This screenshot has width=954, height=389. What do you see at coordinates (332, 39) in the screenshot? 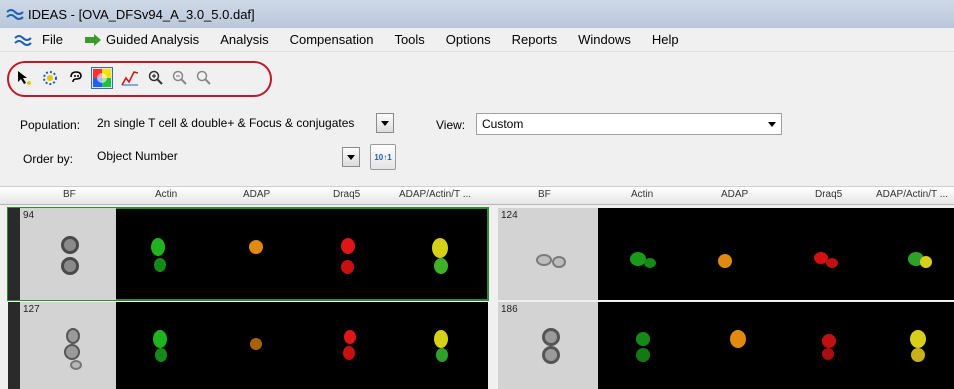
I see `menu-compensation: Compensation` at bounding box center [332, 39].